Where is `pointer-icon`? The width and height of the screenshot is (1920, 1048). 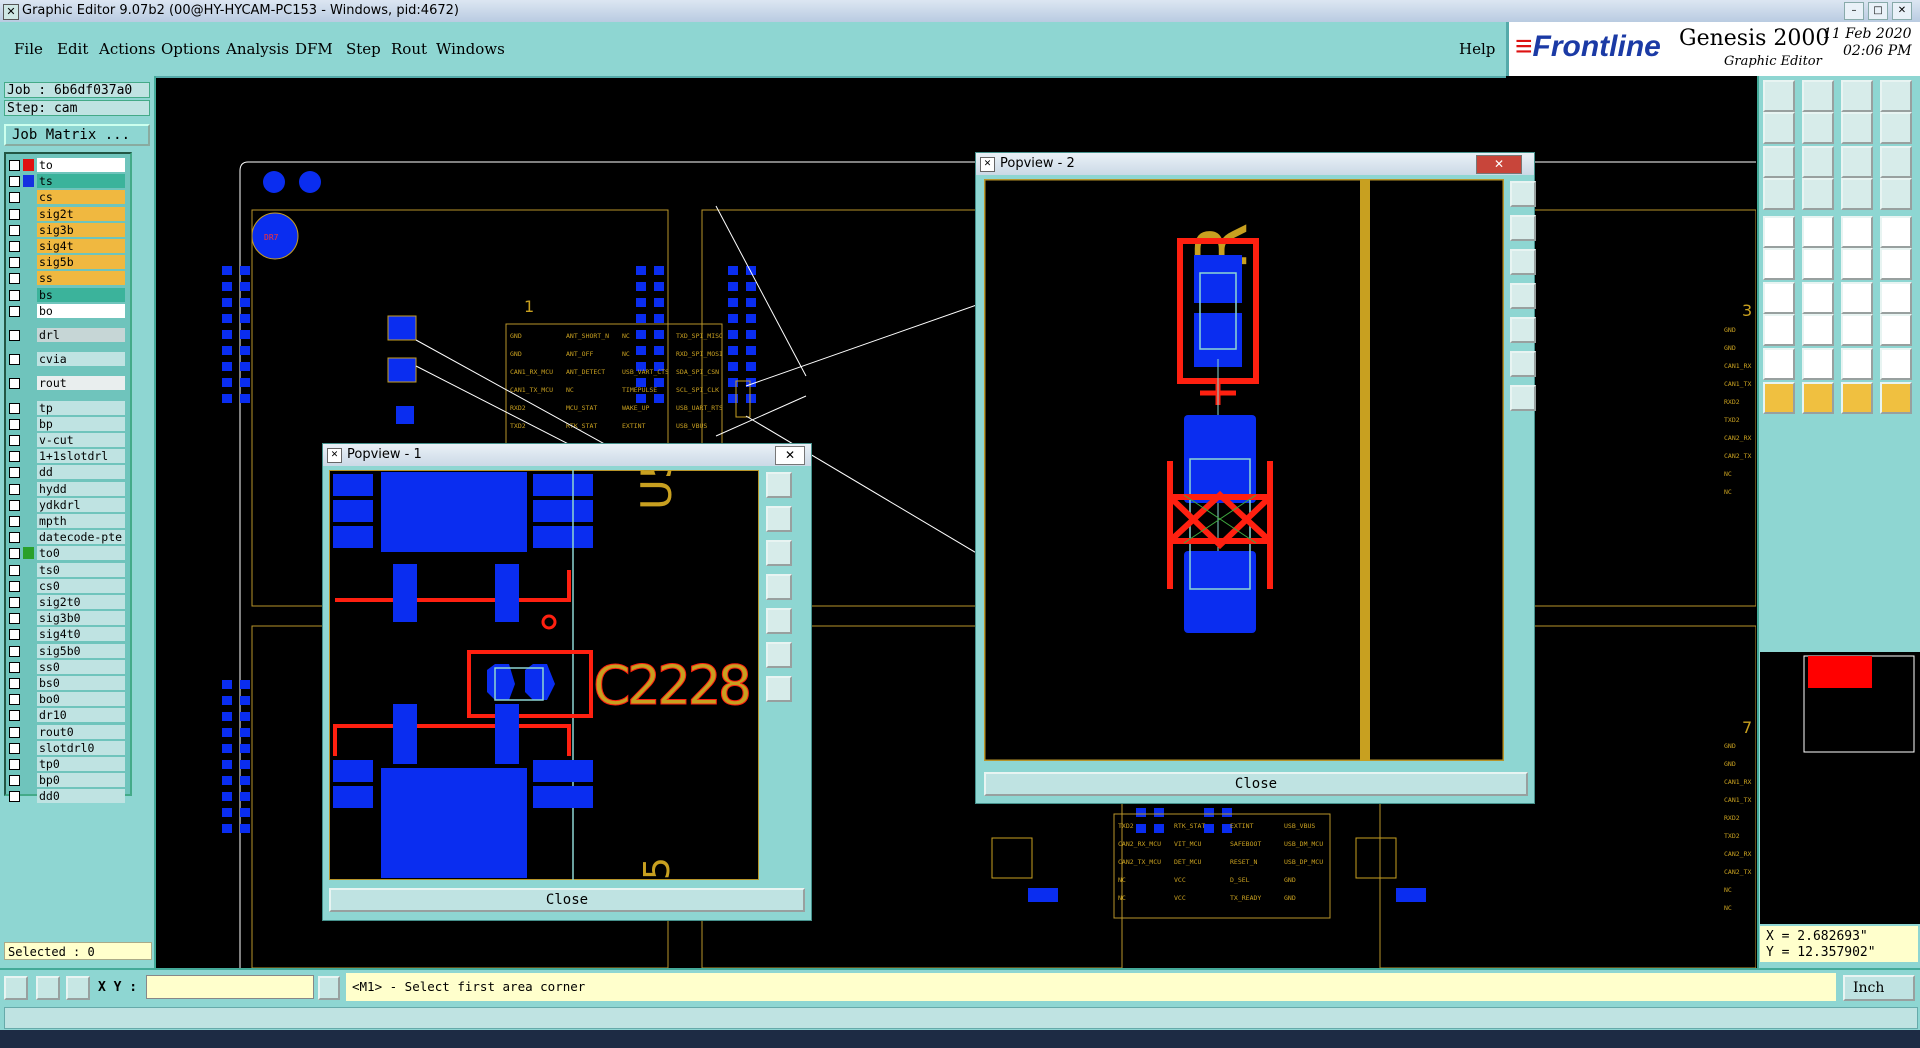
pointer-icon is located at coordinates (1779, 398).